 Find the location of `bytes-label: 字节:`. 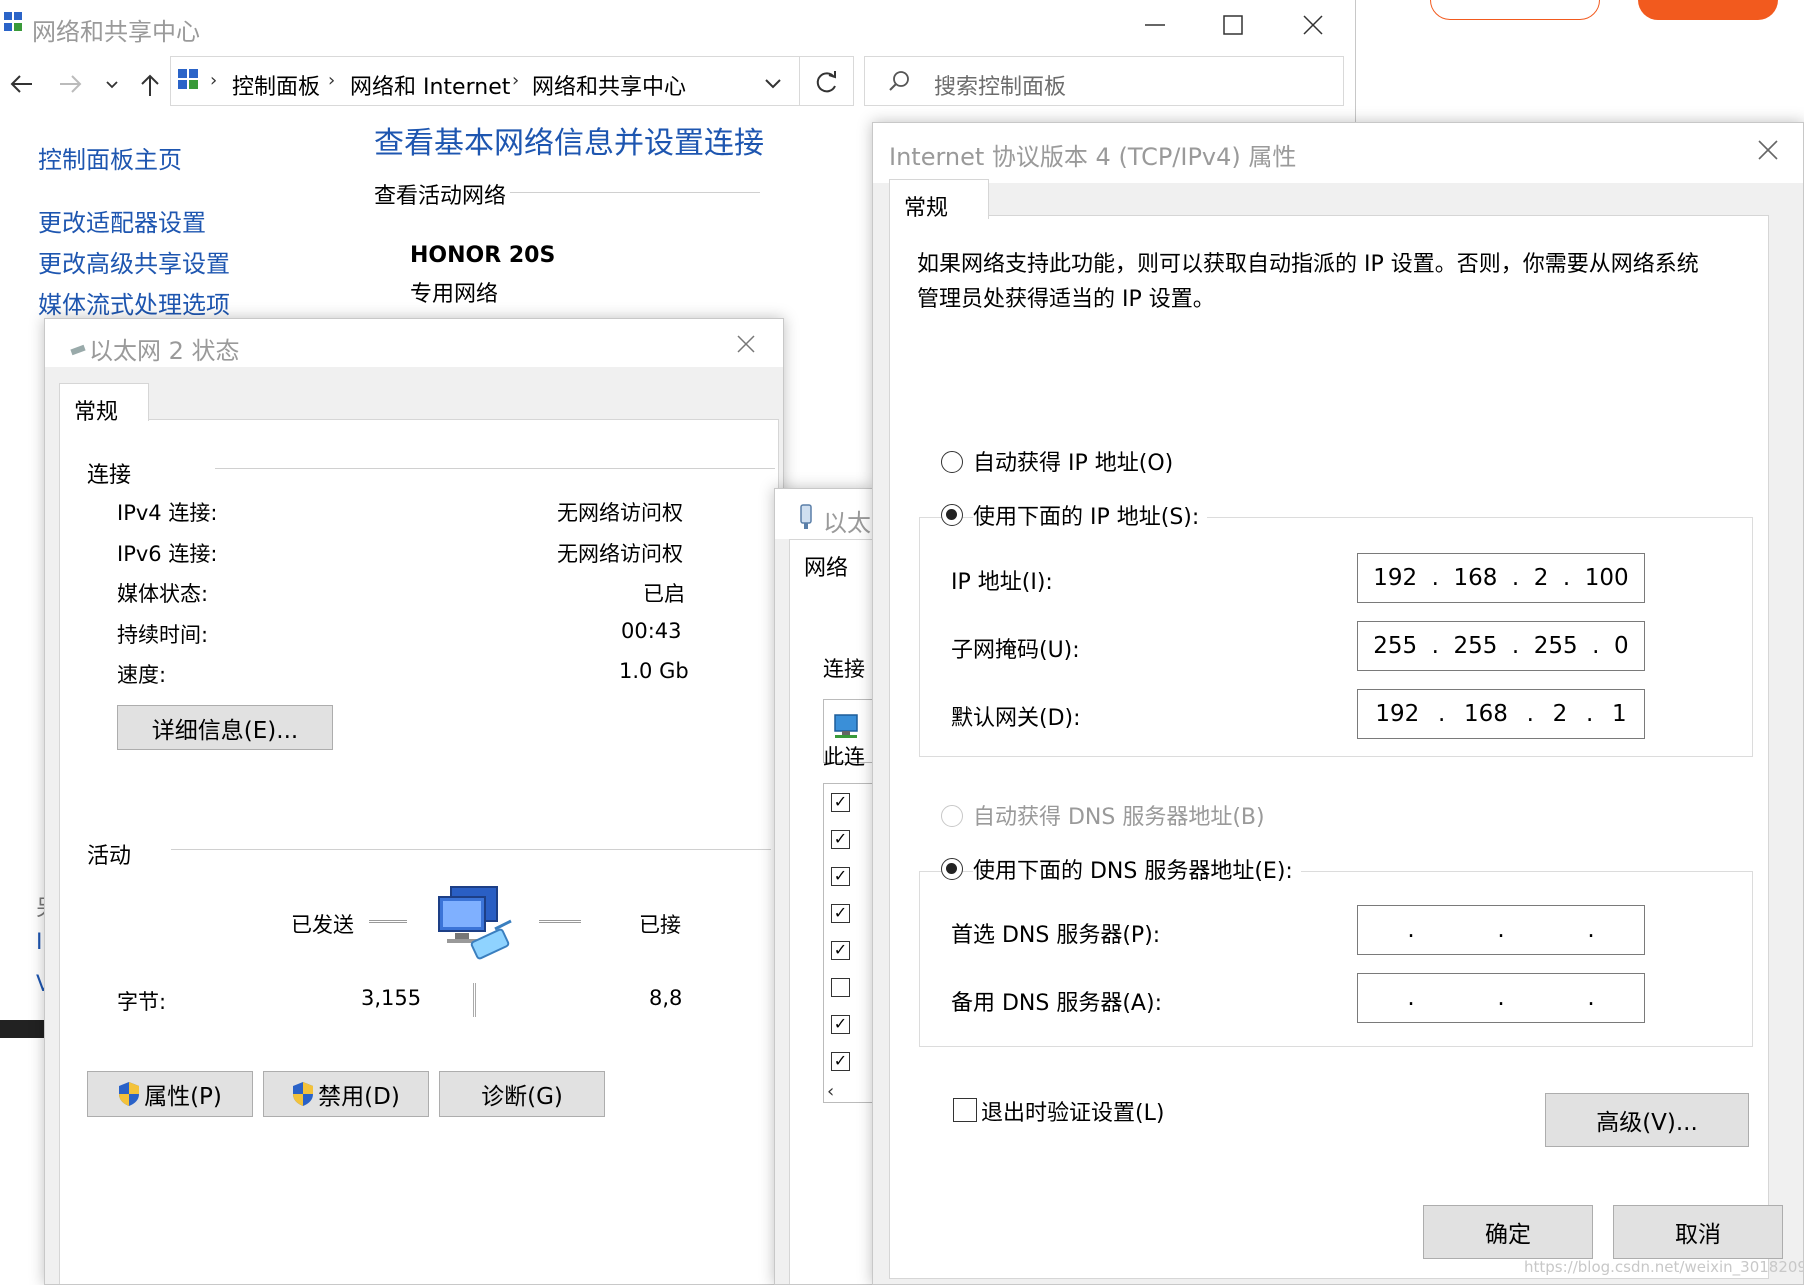

bytes-label: 字节: is located at coordinates (142, 1002).